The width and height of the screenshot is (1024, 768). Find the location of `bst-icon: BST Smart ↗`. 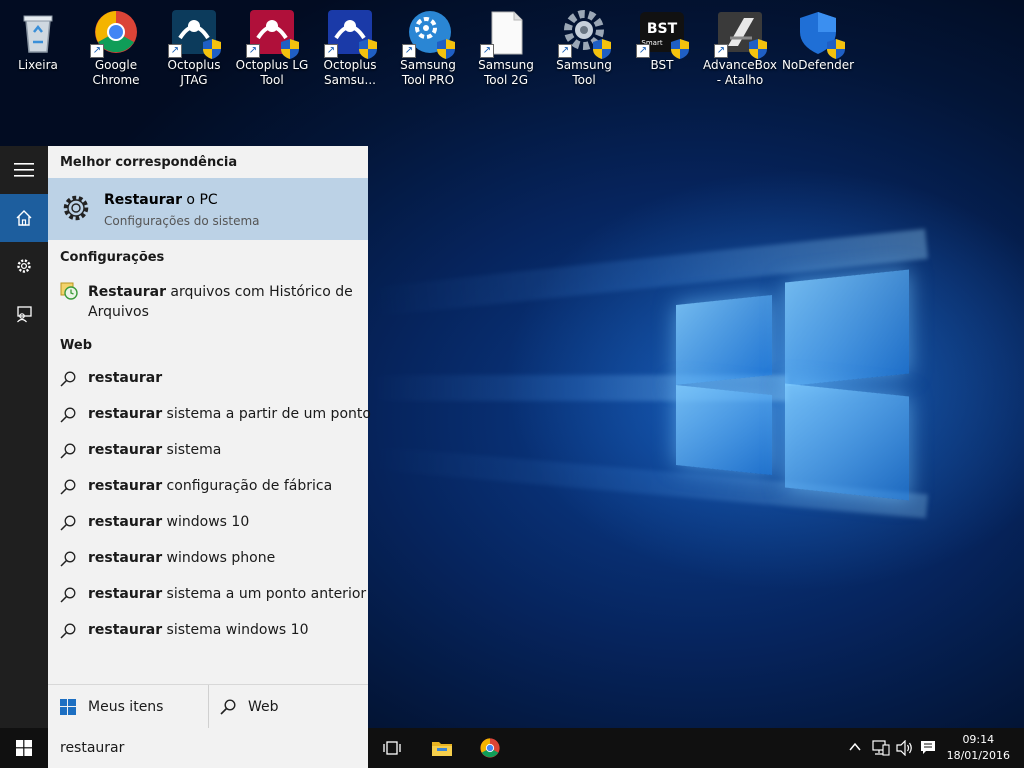

bst-icon: BST Smart ↗ is located at coordinates (662, 33).